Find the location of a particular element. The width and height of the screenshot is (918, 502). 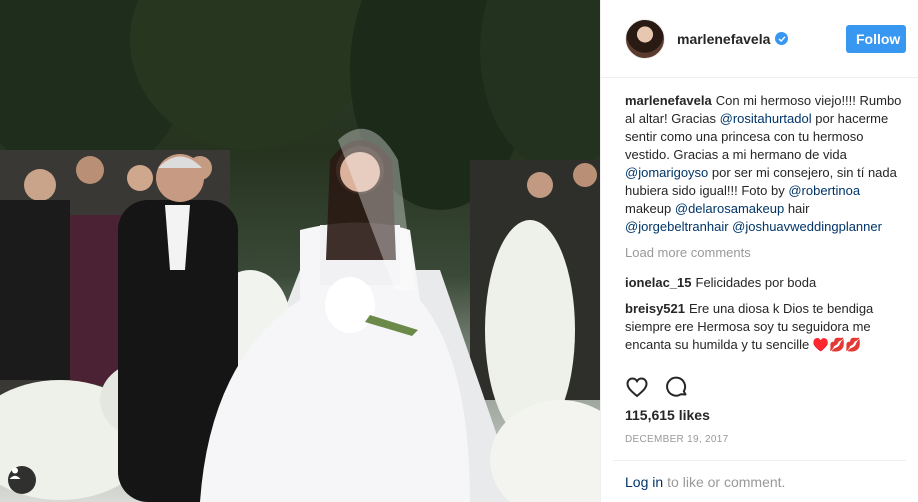

login-prompt-text: to like or comment. is located at coordinates (726, 481).